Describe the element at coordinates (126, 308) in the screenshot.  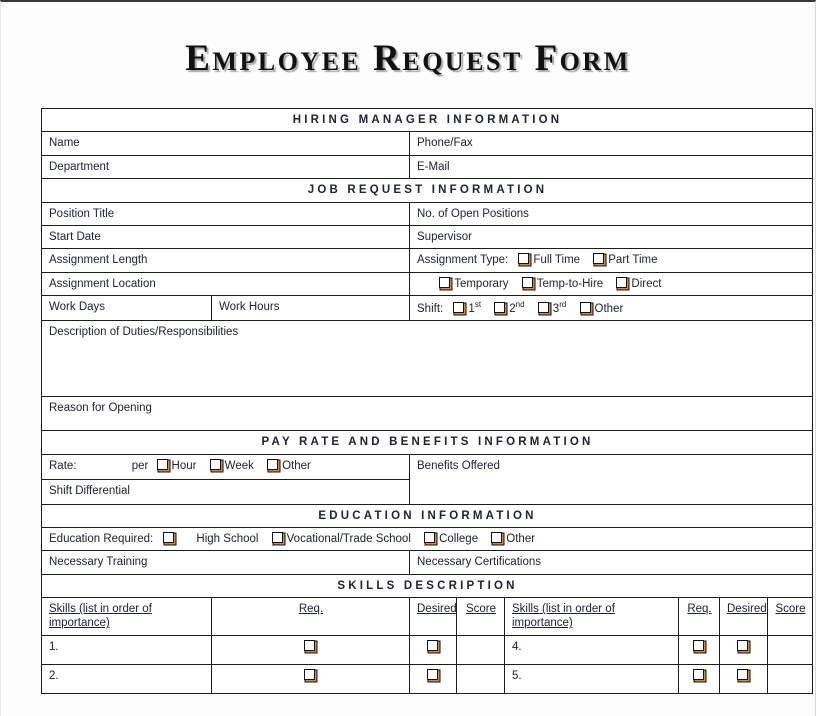
I see `field-work-days: Work Days` at that location.